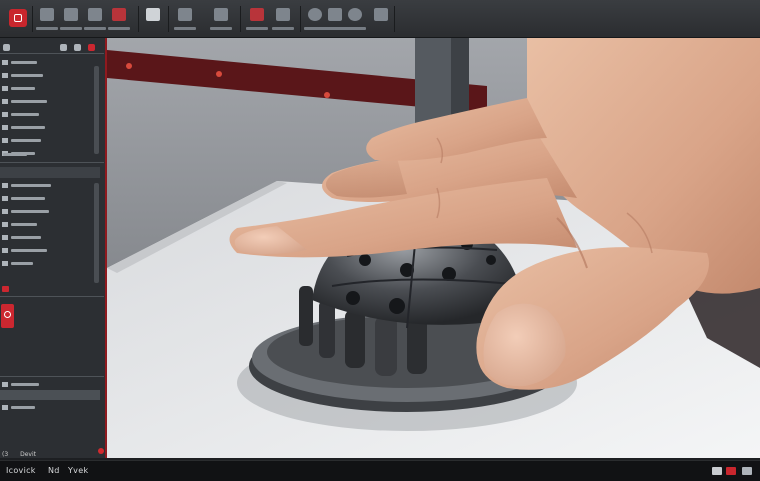 This screenshot has width=760, height=481. I want to click on bottom-list, so click(47, 407).